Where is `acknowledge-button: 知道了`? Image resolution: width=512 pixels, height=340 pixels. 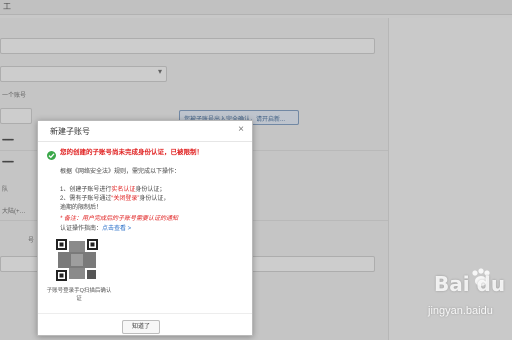
acknowledge-button: 知道了 is located at coordinates (141, 327).